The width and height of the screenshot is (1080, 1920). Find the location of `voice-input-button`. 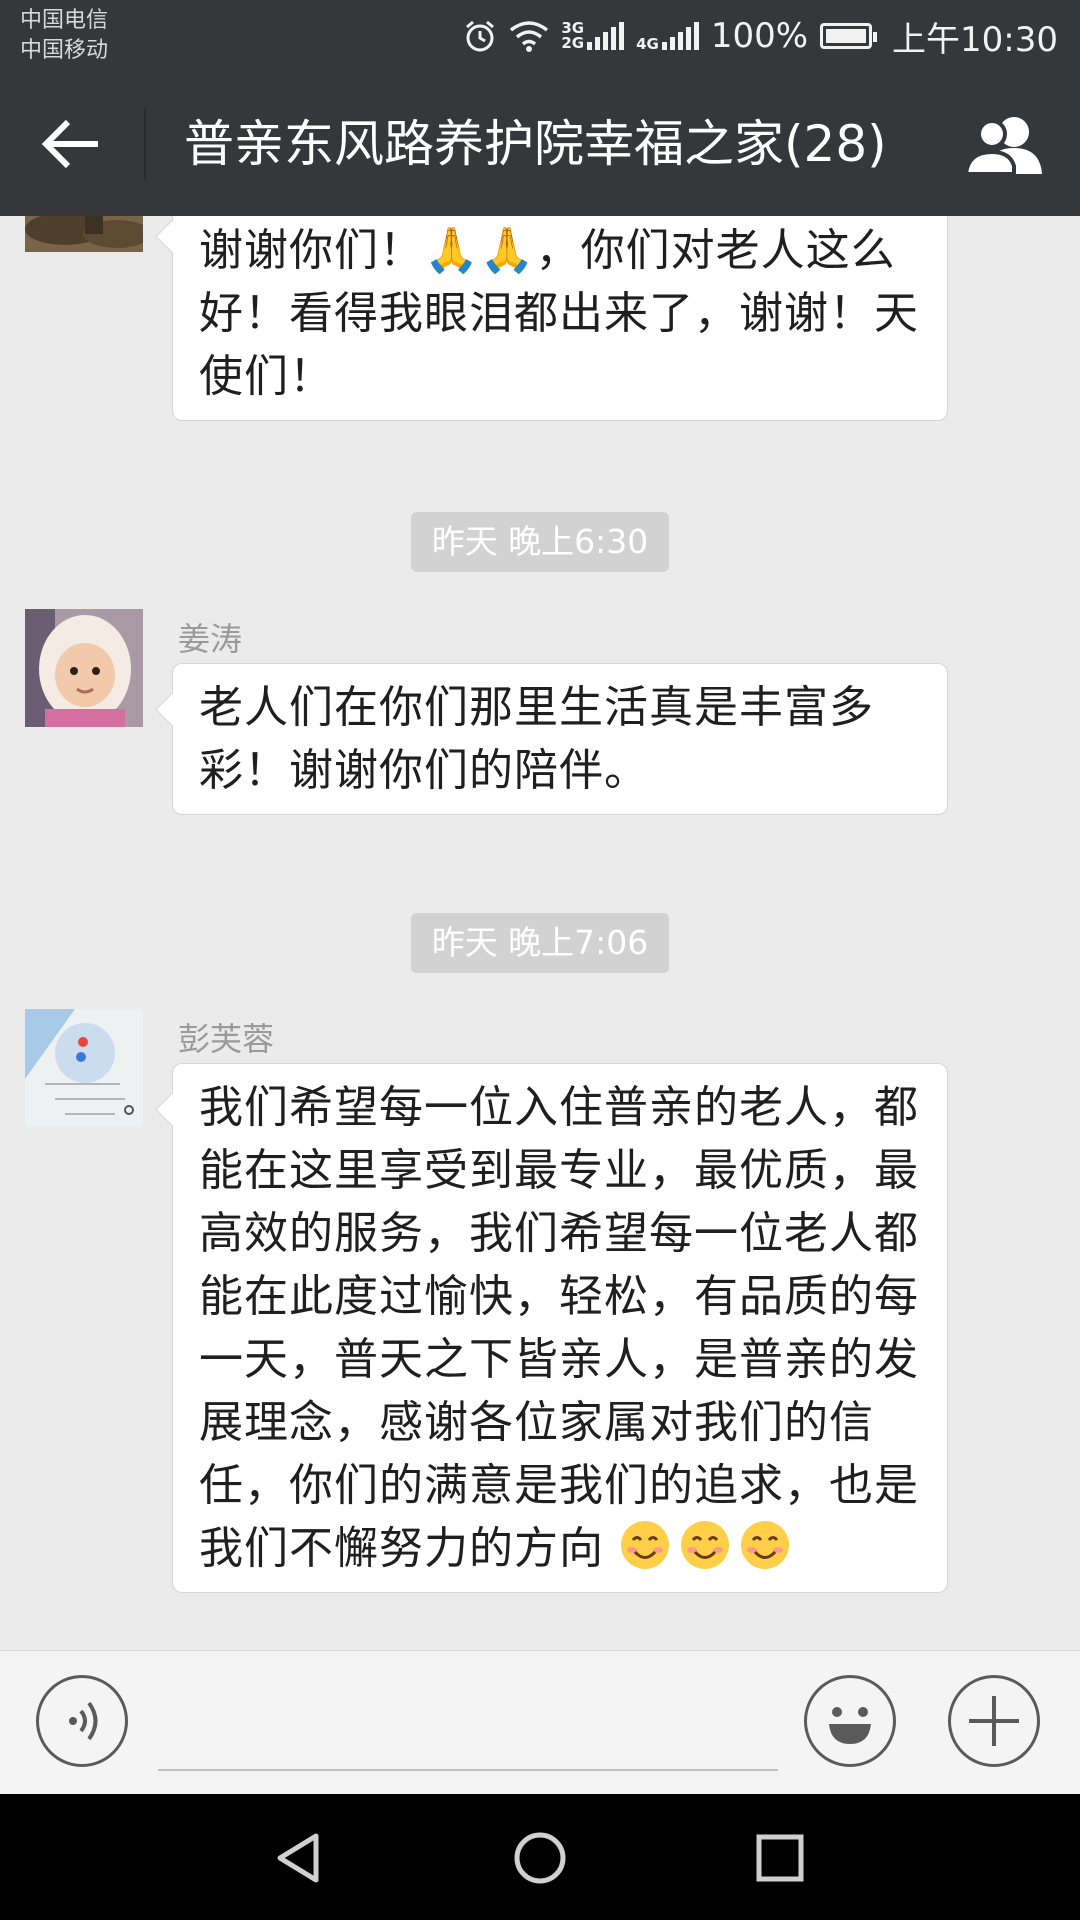

voice-input-button is located at coordinates (82, 1721).